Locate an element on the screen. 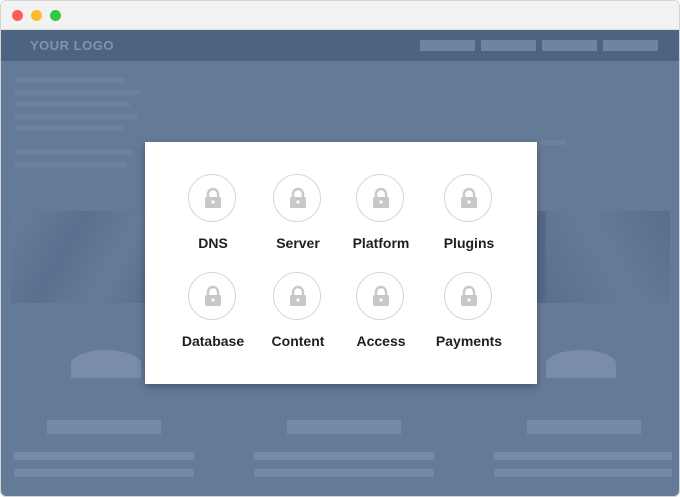 The image size is (680, 497). security-item-payments: Payments is located at coordinates (469, 312).